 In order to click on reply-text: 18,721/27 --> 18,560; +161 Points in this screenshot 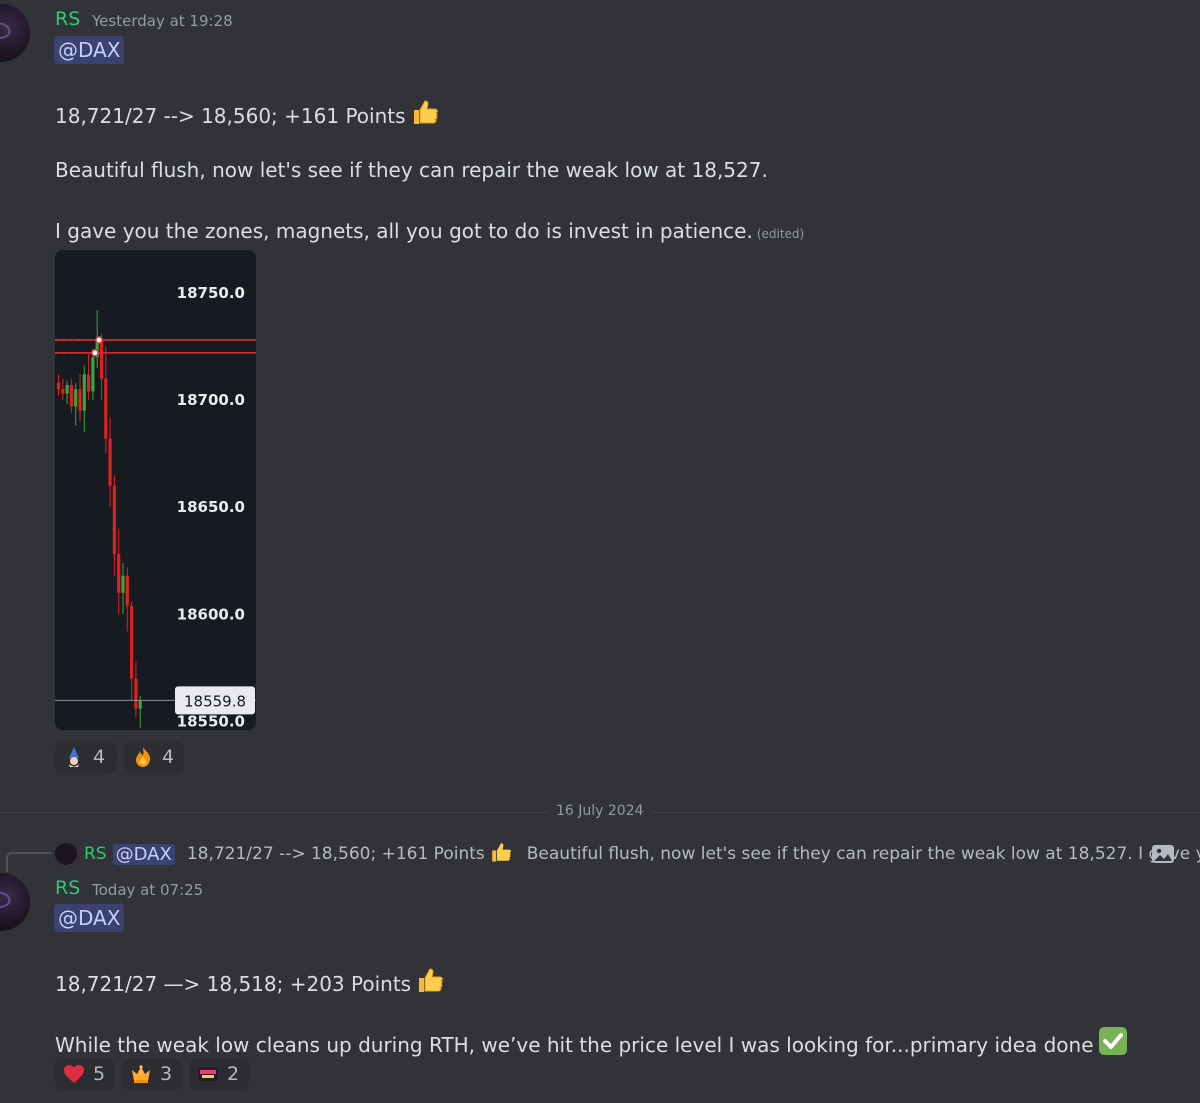, I will do `click(335, 854)`.